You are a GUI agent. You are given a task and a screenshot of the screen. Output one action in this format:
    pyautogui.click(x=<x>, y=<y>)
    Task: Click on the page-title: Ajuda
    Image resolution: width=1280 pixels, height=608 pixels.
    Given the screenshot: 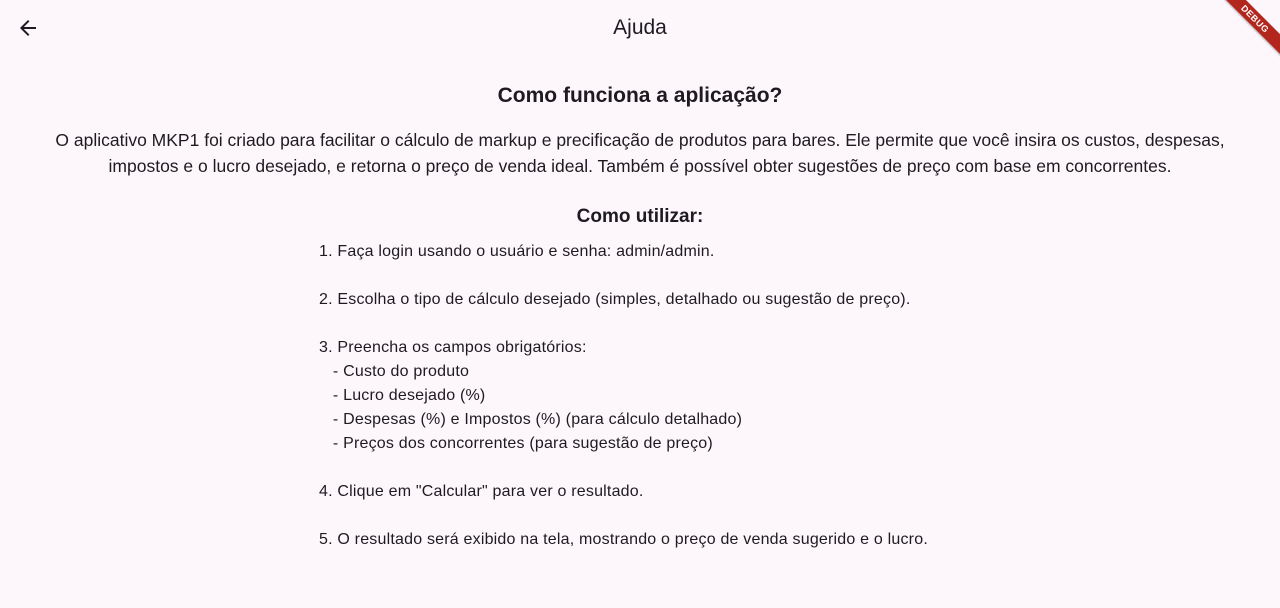 What is the action you would take?
    pyautogui.click(x=640, y=27)
    